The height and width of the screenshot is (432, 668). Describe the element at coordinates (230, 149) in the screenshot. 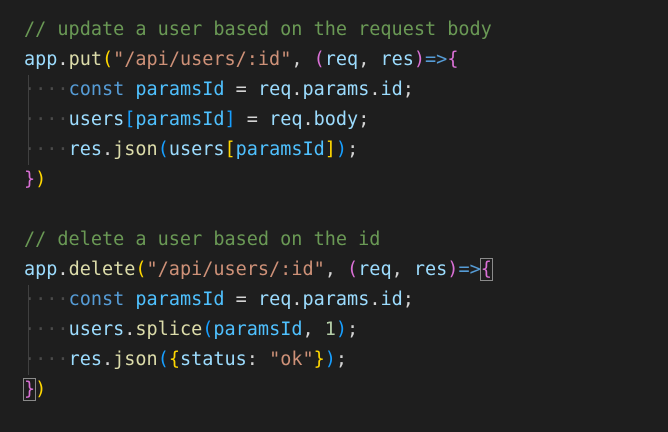

I see `code-token: [` at that location.